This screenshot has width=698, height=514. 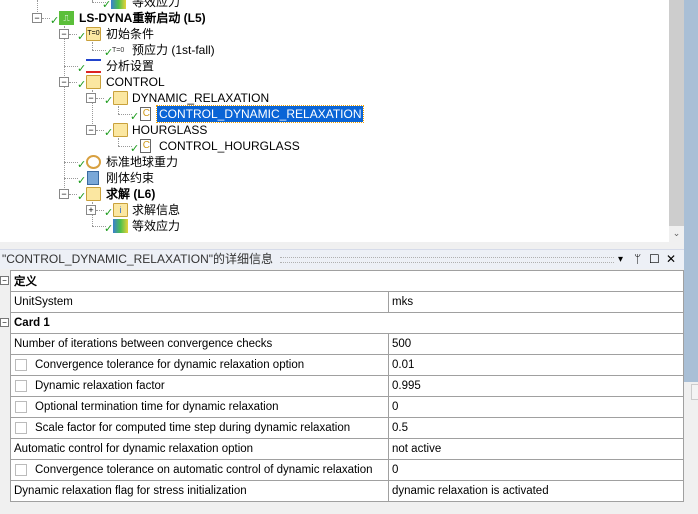 What do you see at coordinates (150, 5) in the screenshot?
I see `tree-item-equivalent-stress-top: ✓ 等效应力` at bounding box center [150, 5].